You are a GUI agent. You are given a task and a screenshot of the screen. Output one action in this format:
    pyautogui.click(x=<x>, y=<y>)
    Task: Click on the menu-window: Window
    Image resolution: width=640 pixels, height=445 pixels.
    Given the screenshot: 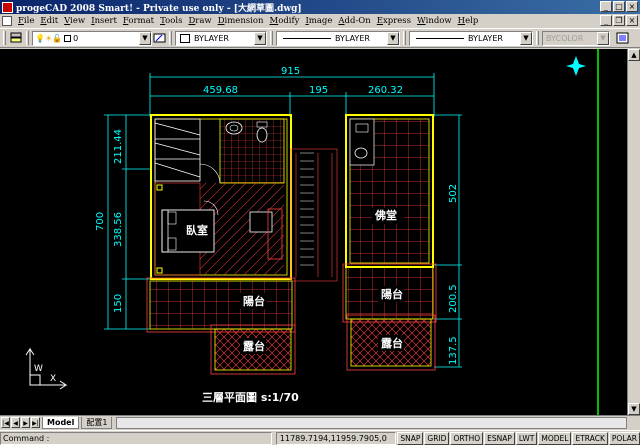 What is the action you would take?
    pyautogui.click(x=434, y=21)
    